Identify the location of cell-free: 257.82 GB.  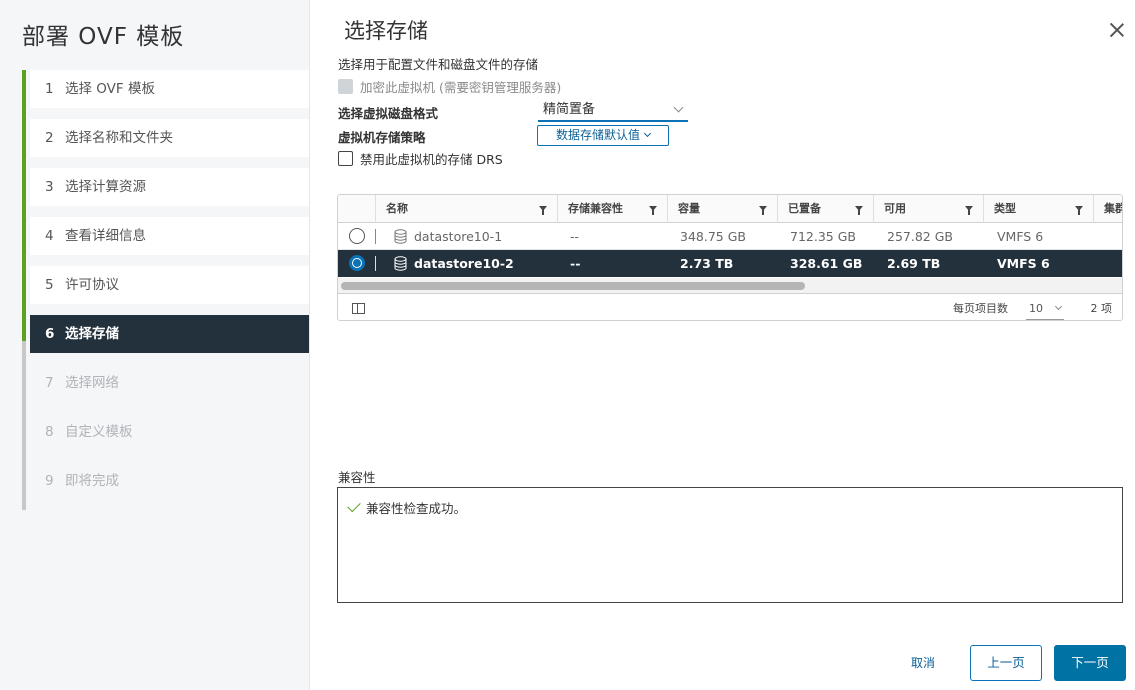
(920, 236).